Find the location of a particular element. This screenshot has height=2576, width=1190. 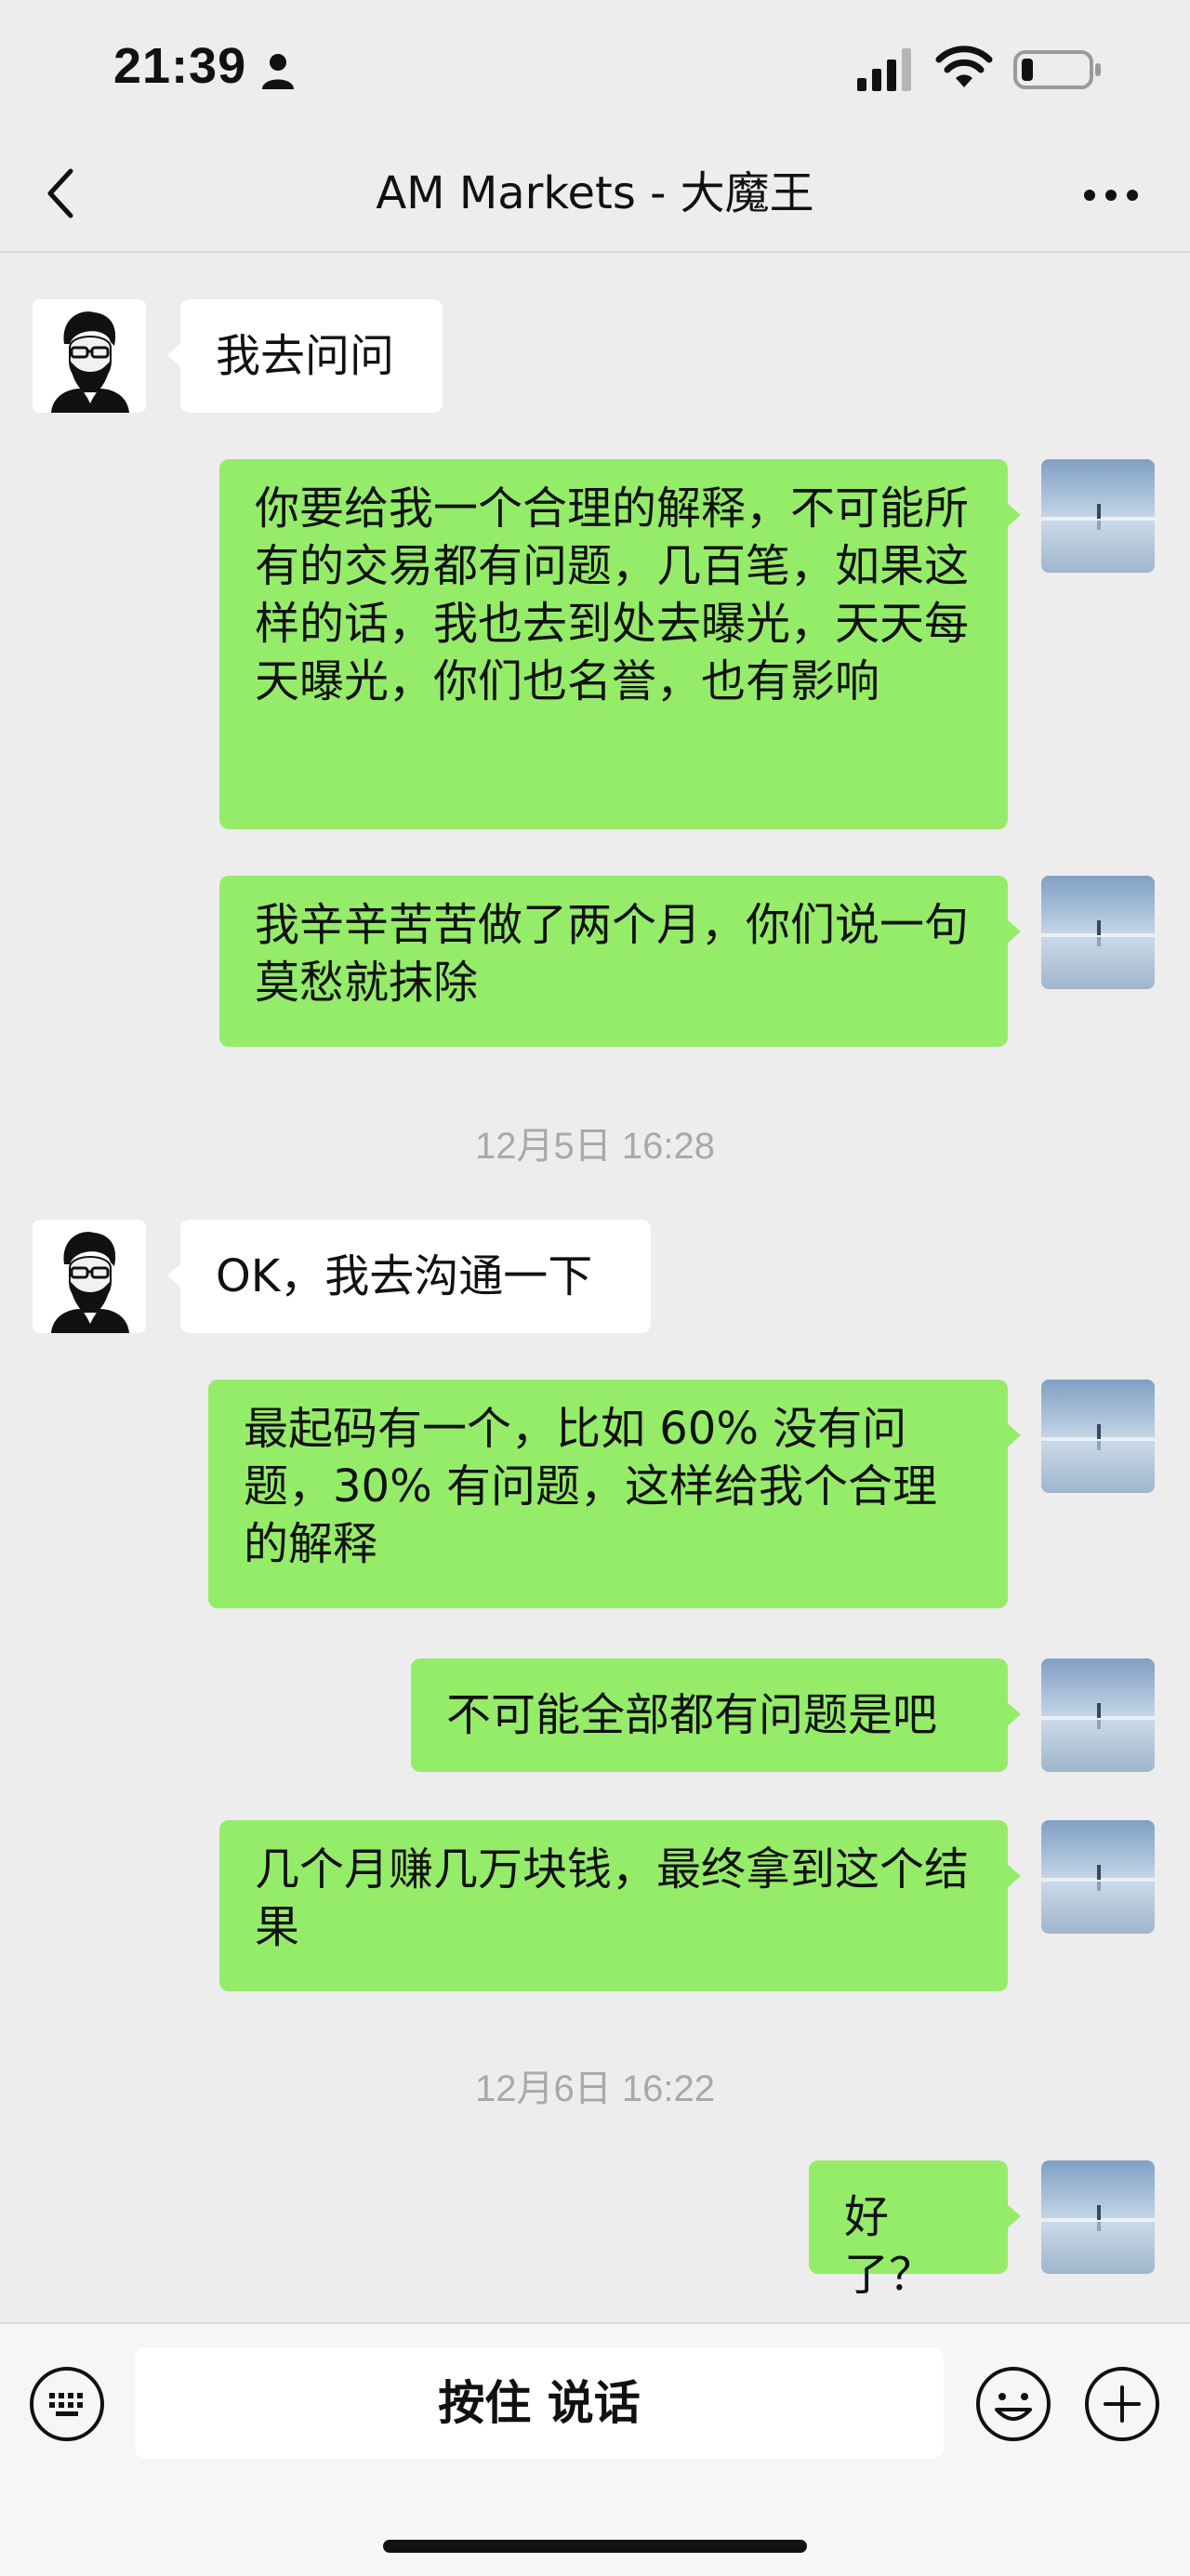

message-bubble-sent: 不可能全部都有问题是吧 is located at coordinates (716, 1715).